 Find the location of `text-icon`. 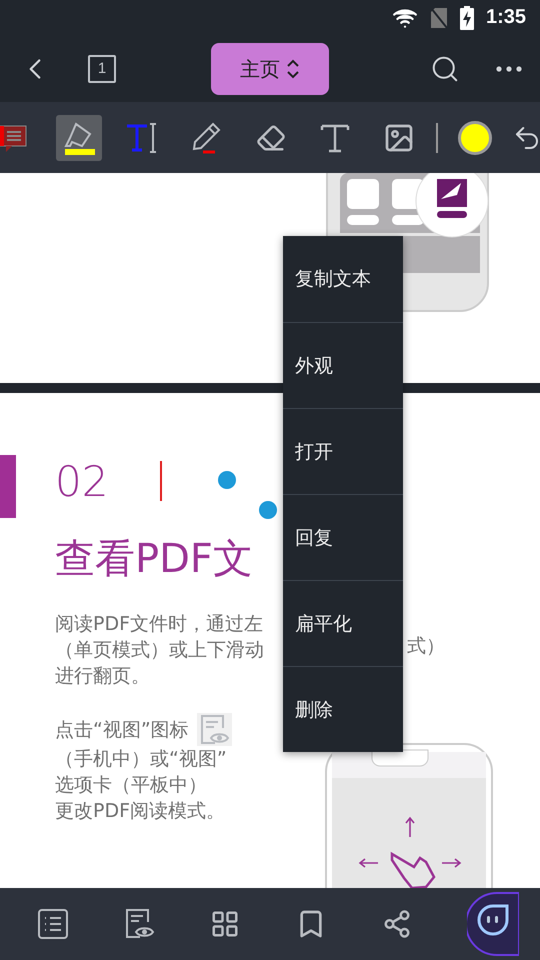

text-icon is located at coordinates (335, 137).